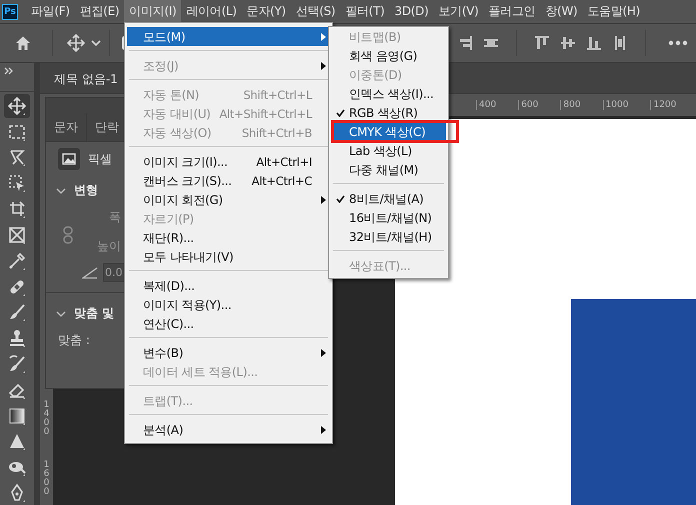  Describe the element at coordinates (284, 161) in the screenshot. I see `shortcut-label: Alt+Ctrl+I` at that location.